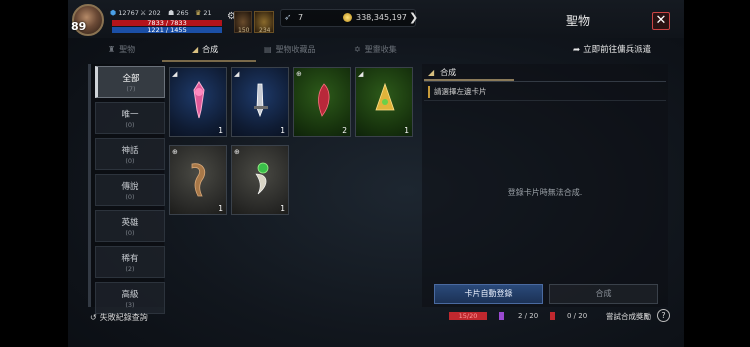  I want to click on relic-card-silver-blade: ◢ 1, so click(260, 102).